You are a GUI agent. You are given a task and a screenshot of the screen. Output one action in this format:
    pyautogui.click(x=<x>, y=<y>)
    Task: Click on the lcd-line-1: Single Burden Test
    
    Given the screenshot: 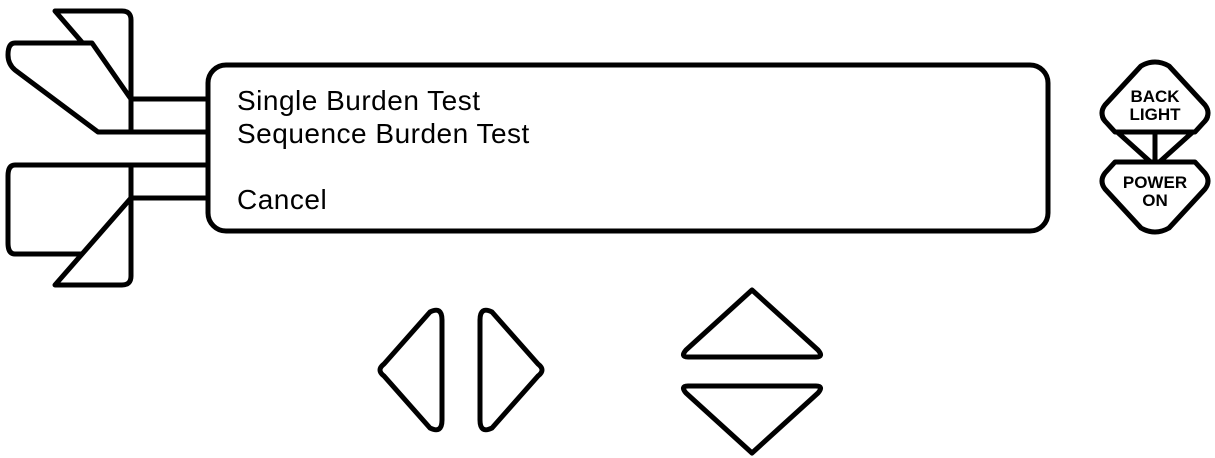 What is the action you would take?
    pyautogui.click(x=359, y=100)
    